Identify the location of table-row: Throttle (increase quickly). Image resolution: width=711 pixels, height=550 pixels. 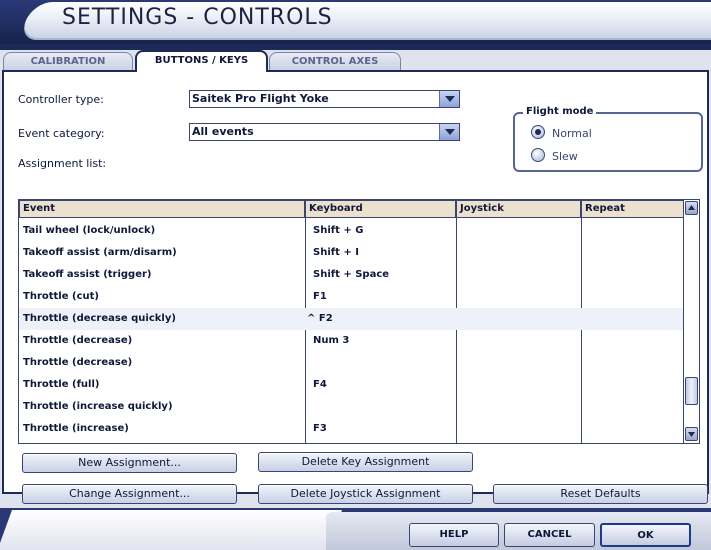
(352, 407).